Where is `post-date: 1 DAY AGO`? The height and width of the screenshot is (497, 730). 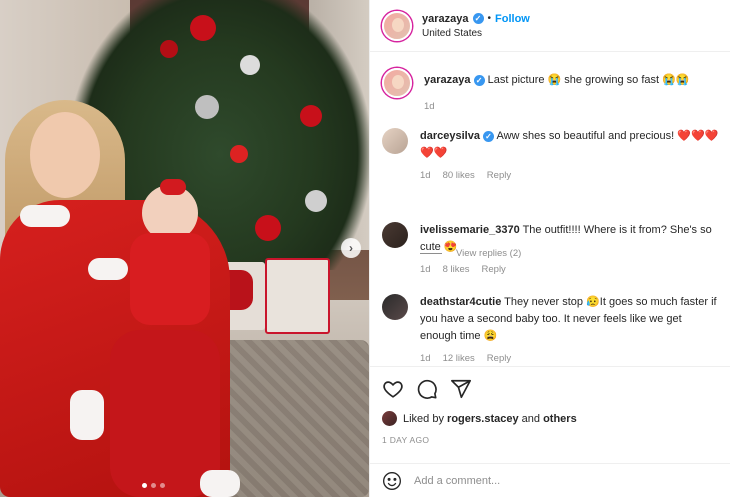
post-date: 1 DAY AGO is located at coordinates (405, 440).